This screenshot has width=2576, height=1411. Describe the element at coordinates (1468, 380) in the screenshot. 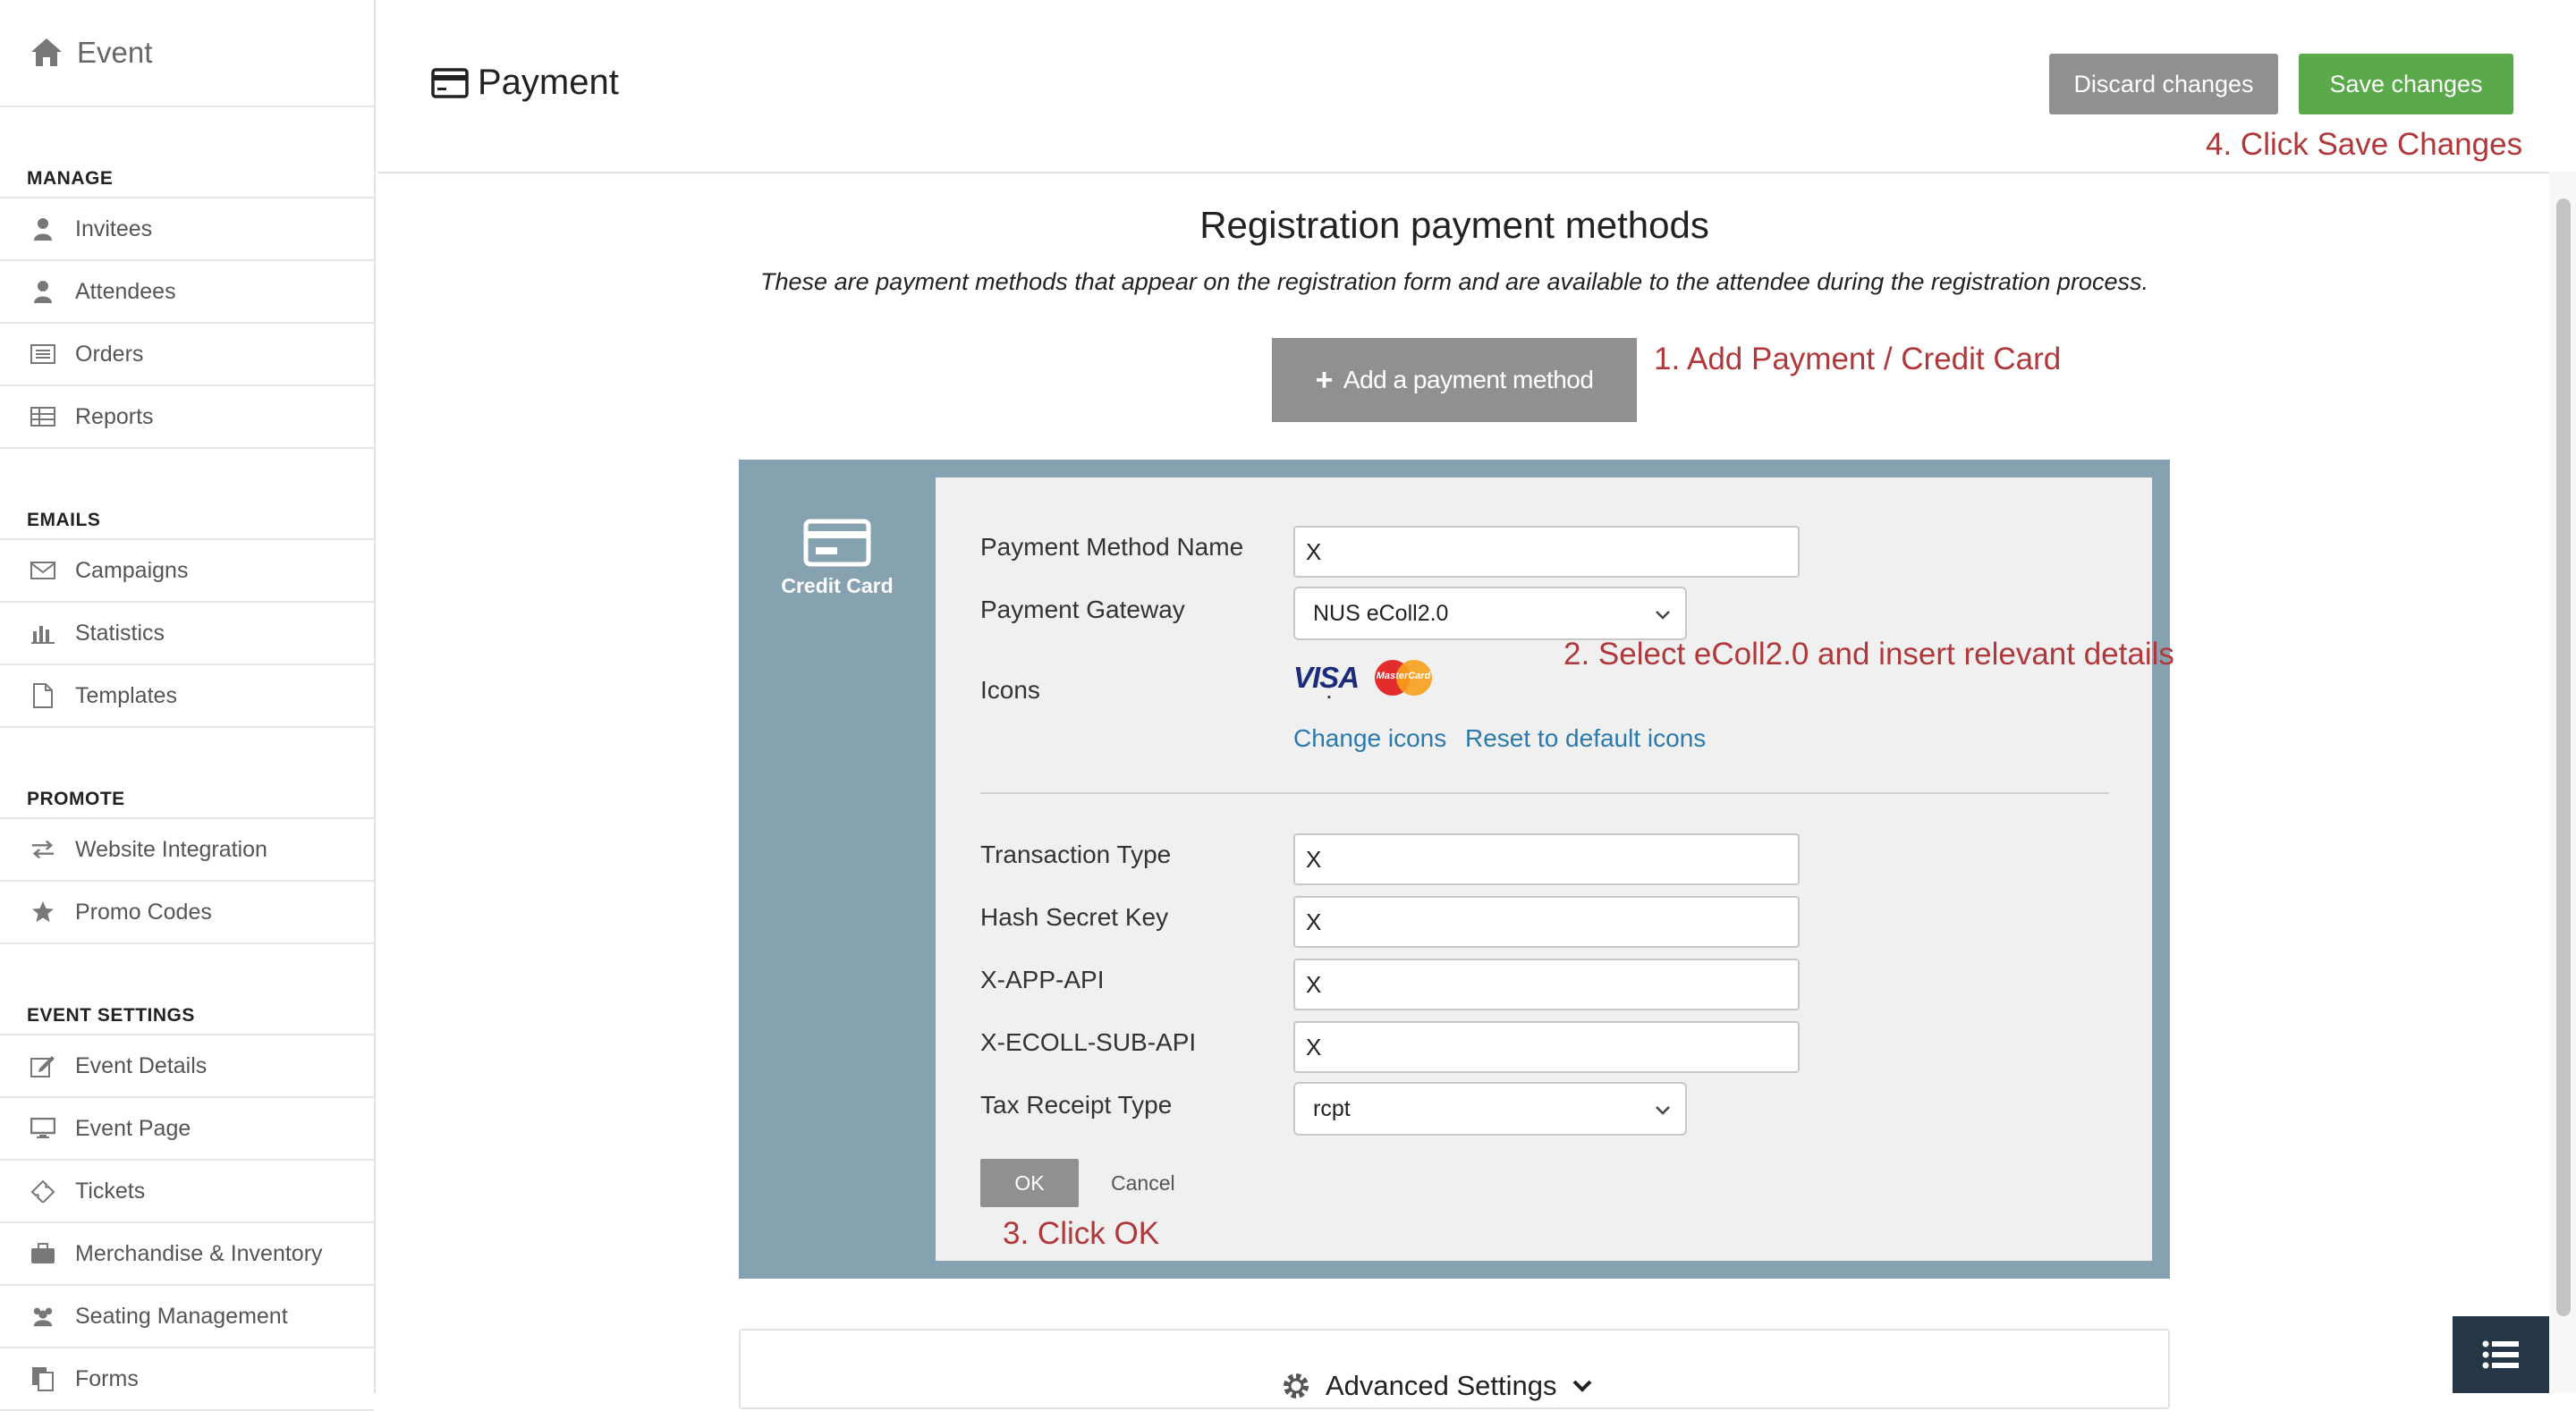

I see `add-payment-method-label: Add a payment method` at that location.